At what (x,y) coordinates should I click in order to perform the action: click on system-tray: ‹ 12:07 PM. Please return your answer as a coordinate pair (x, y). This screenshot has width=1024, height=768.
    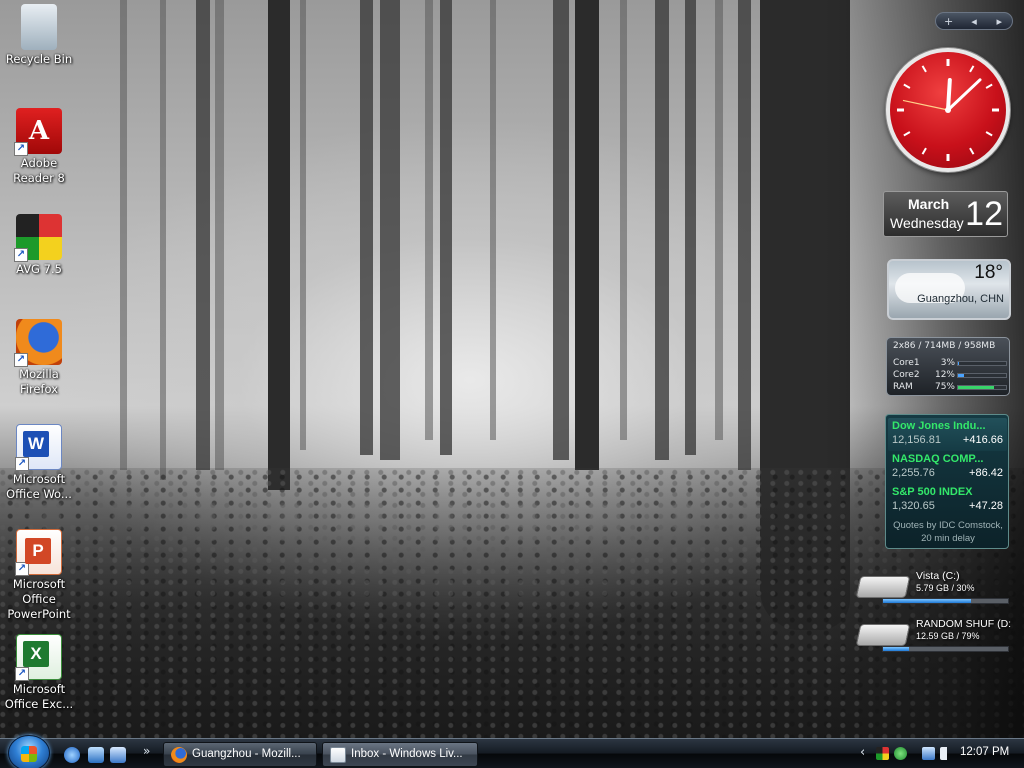
    Looking at the image, I should click on (941, 753).